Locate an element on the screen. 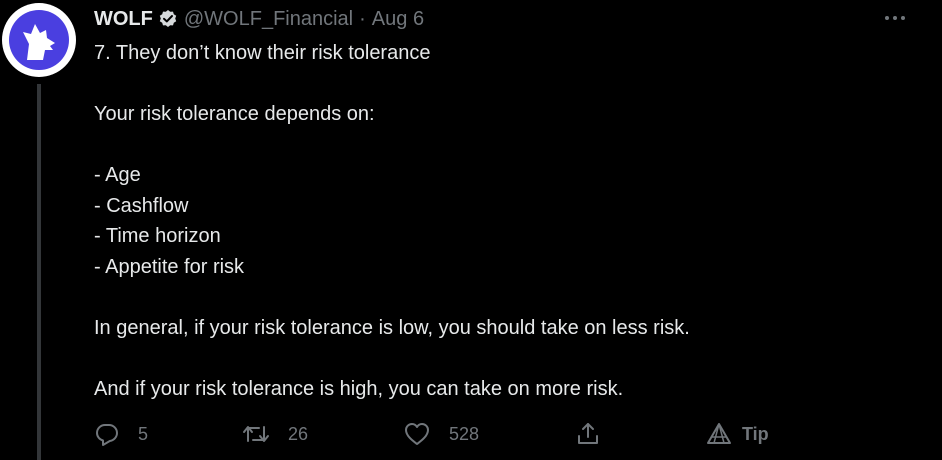 The width and height of the screenshot is (942, 460). like-button: 528 is located at coordinates (441, 434).